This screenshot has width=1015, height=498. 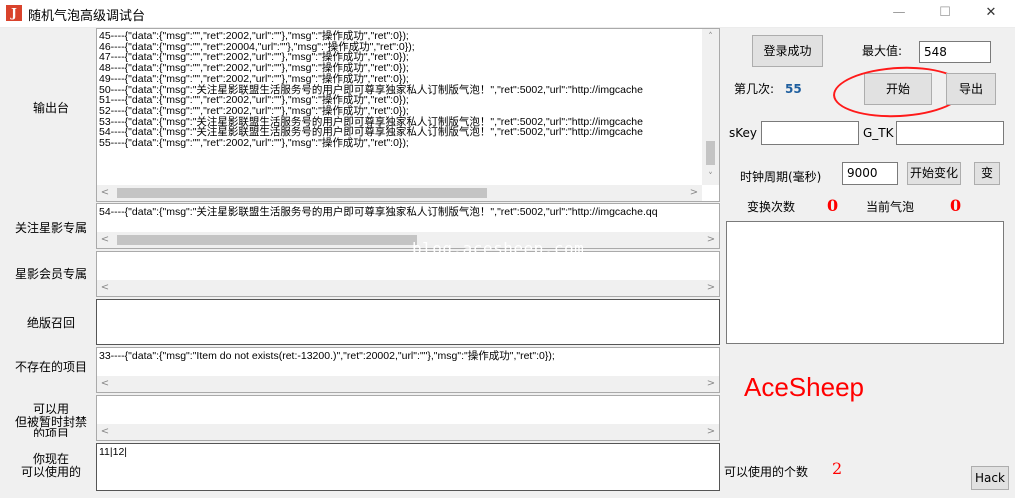 I want to click on max-value-label: 最大值:, so click(x=882, y=51).